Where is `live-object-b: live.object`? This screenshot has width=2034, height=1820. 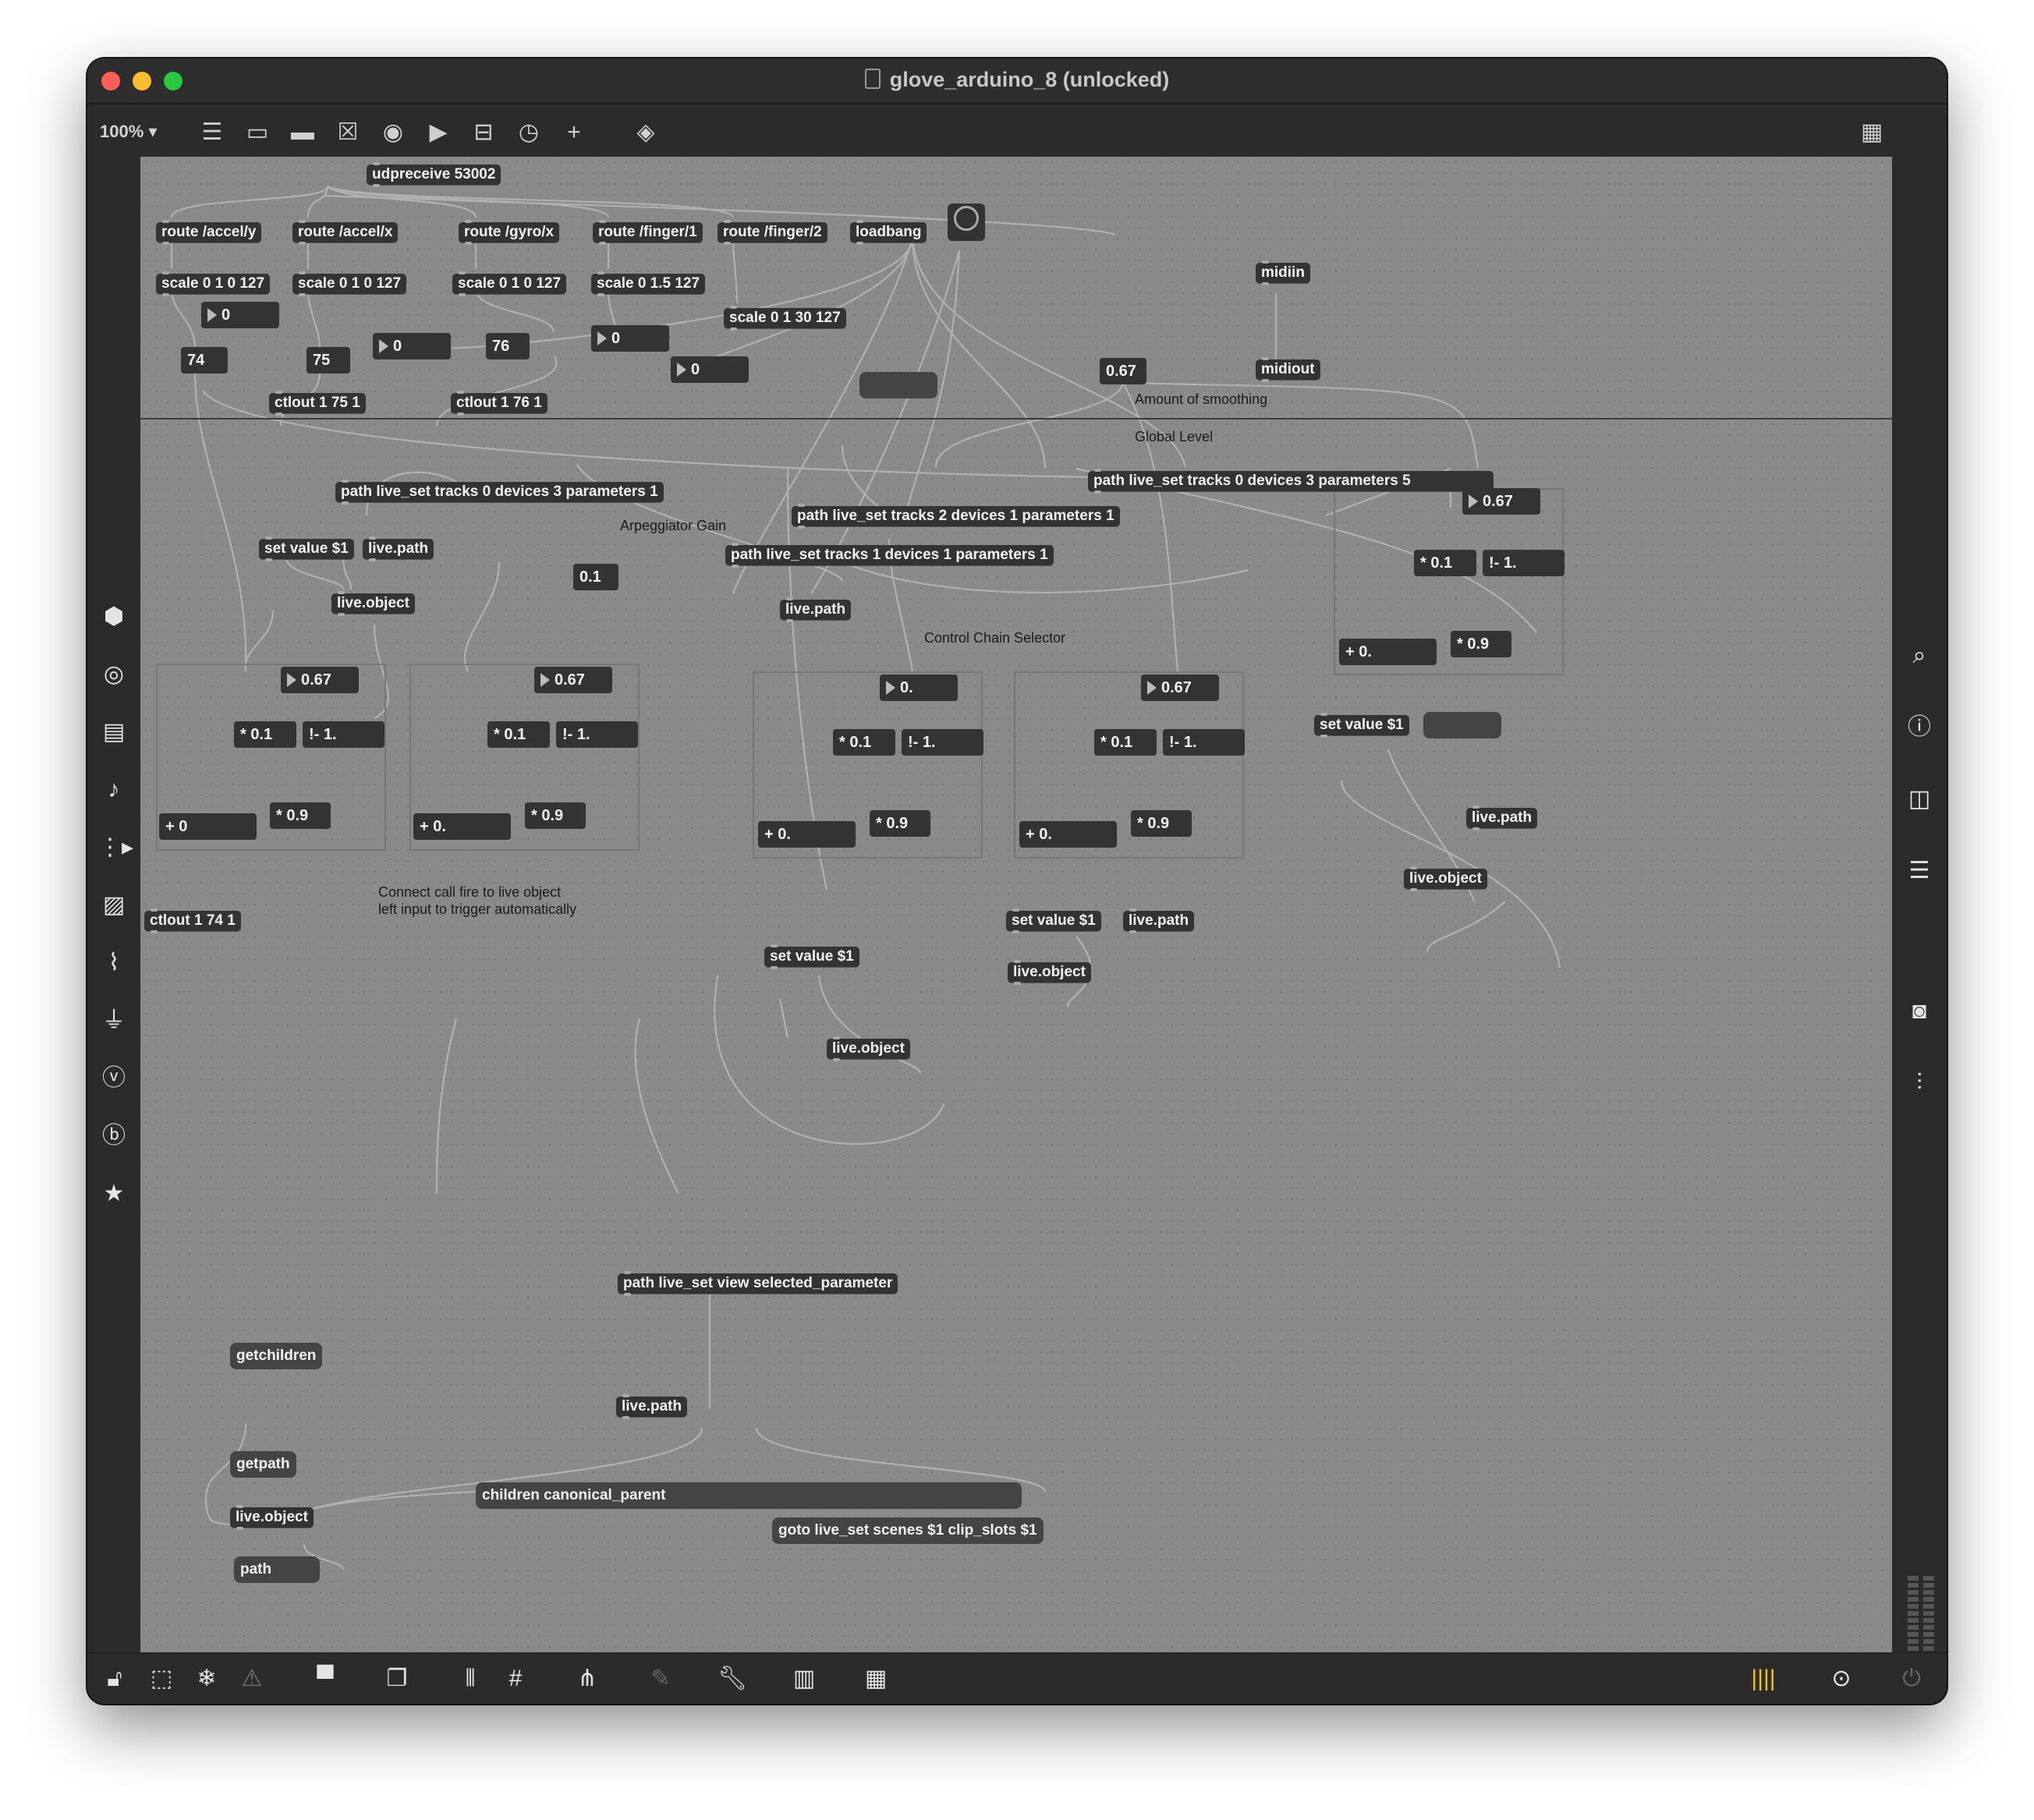 live-object-b: live.object is located at coordinates (1445, 878).